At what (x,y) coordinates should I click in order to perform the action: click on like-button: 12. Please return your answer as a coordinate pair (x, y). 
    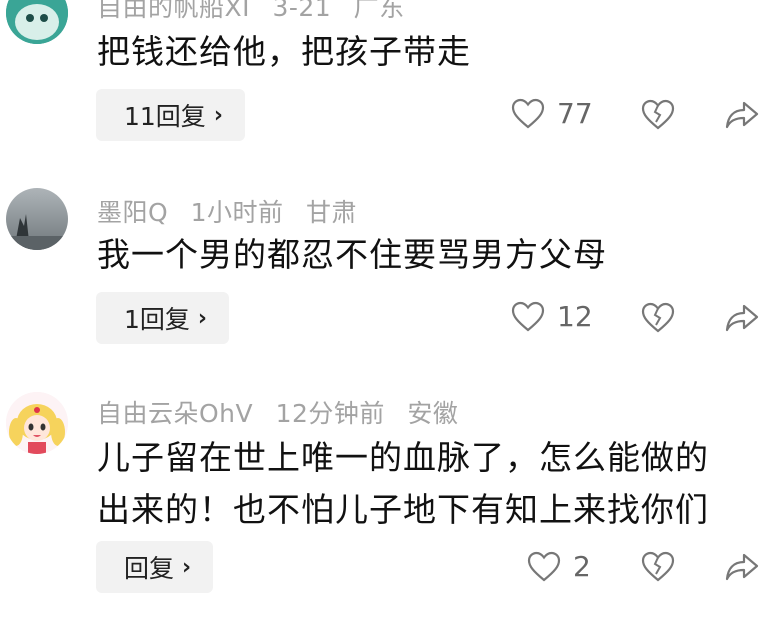
    Looking at the image, I should click on (552, 316).